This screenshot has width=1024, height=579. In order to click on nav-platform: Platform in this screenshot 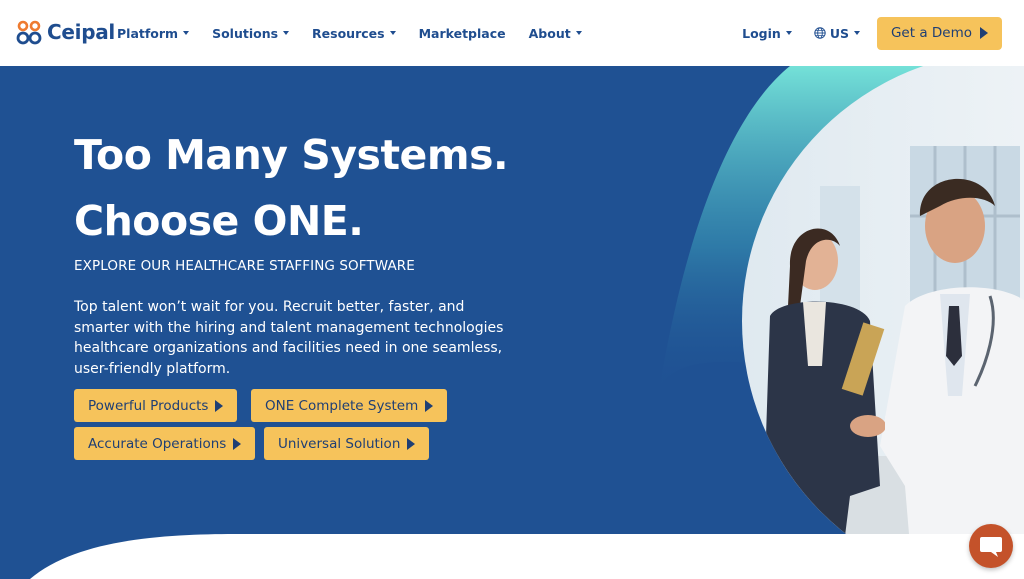, I will do `click(153, 33)`.